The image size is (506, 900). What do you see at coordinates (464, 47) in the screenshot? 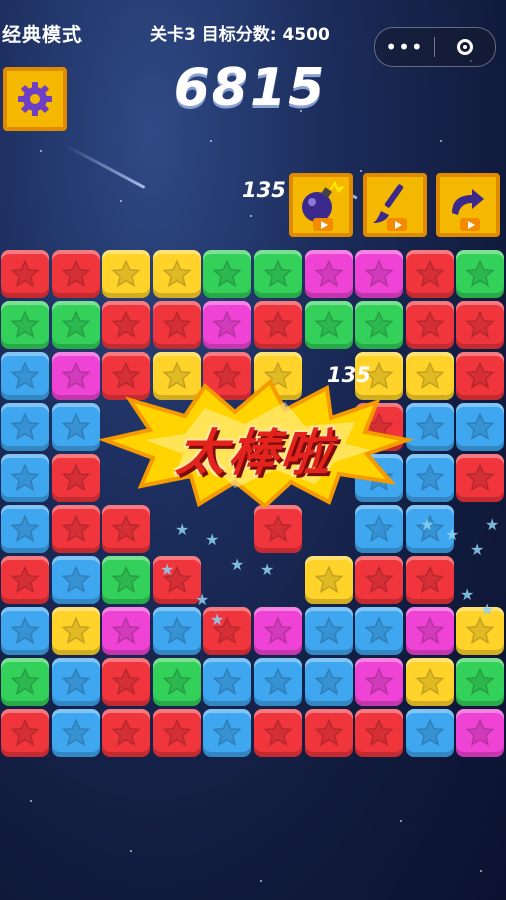
I see `close-button` at bounding box center [464, 47].